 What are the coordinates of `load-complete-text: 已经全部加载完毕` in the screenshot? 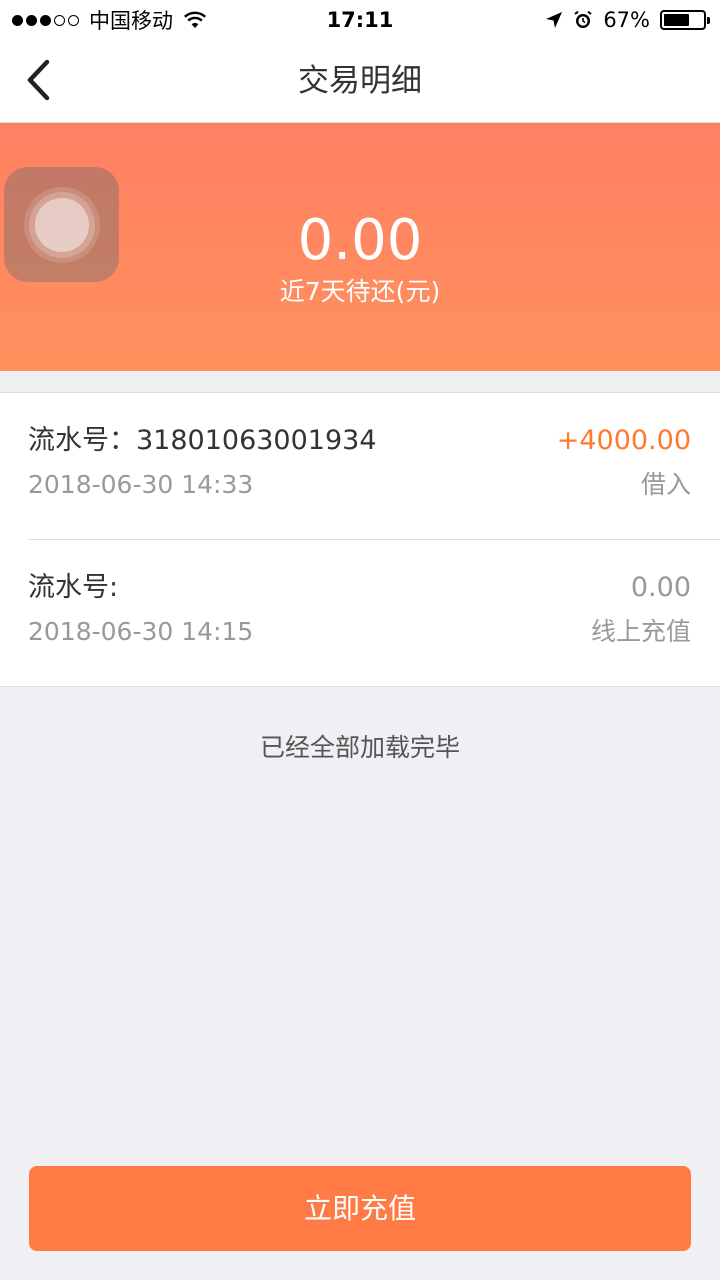 It's located at (359, 747).